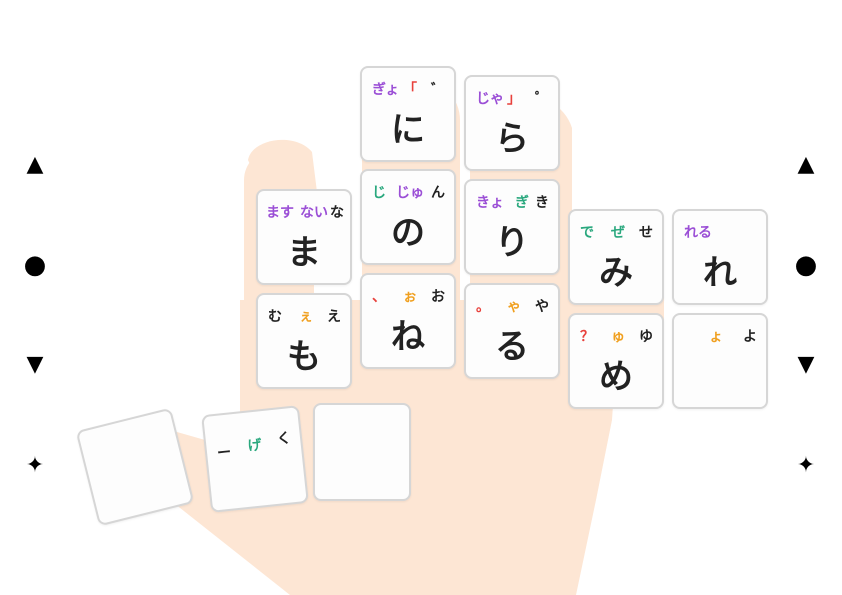  I want to click on key-no-top-right: ん, so click(438, 193).